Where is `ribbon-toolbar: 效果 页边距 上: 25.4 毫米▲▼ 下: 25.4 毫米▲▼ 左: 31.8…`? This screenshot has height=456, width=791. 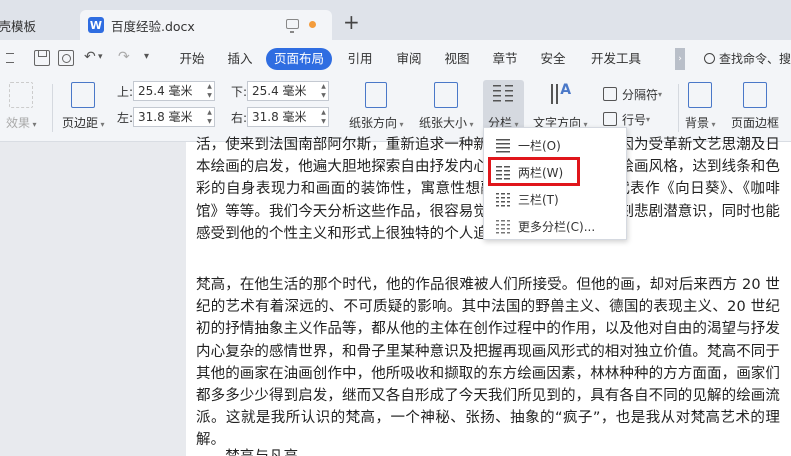 ribbon-toolbar: 效果 页边距 上: 25.4 毫米▲▼ 下: 25.4 毫米▲▼ 左: 31.8… is located at coordinates (395, 109).